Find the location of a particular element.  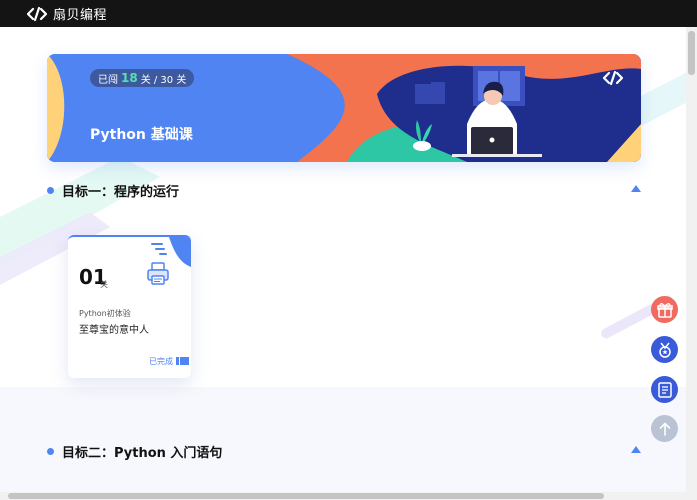

brand-name: 扇贝编程 is located at coordinates (80, 13).